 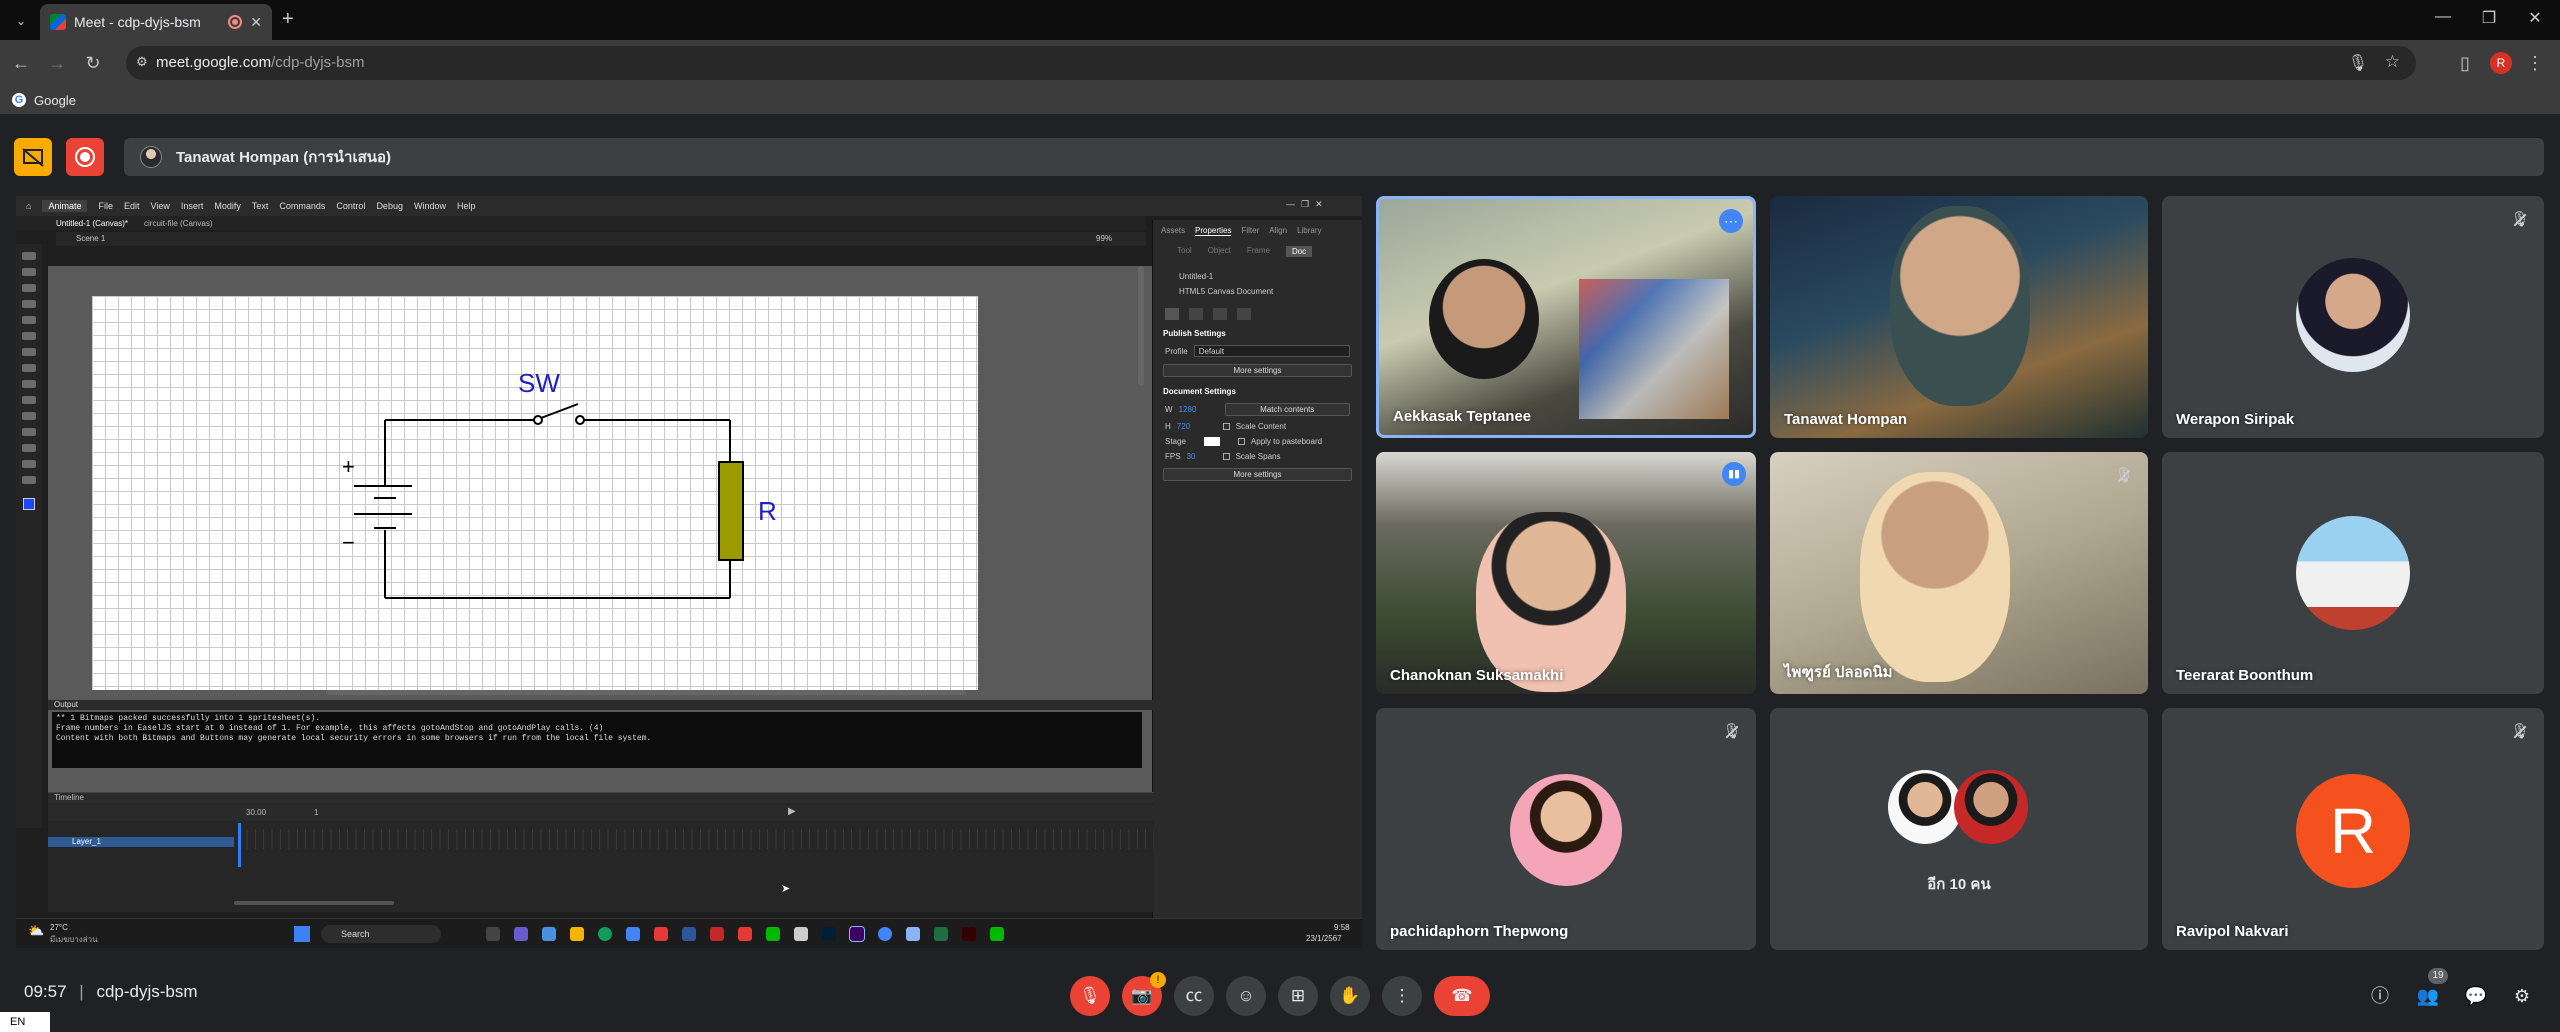 What do you see at coordinates (156, 22) in the screenshot?
I see `browser-tab: Meet - cdp-dyjs-bsm ✕` at bounding box center [156, 22].